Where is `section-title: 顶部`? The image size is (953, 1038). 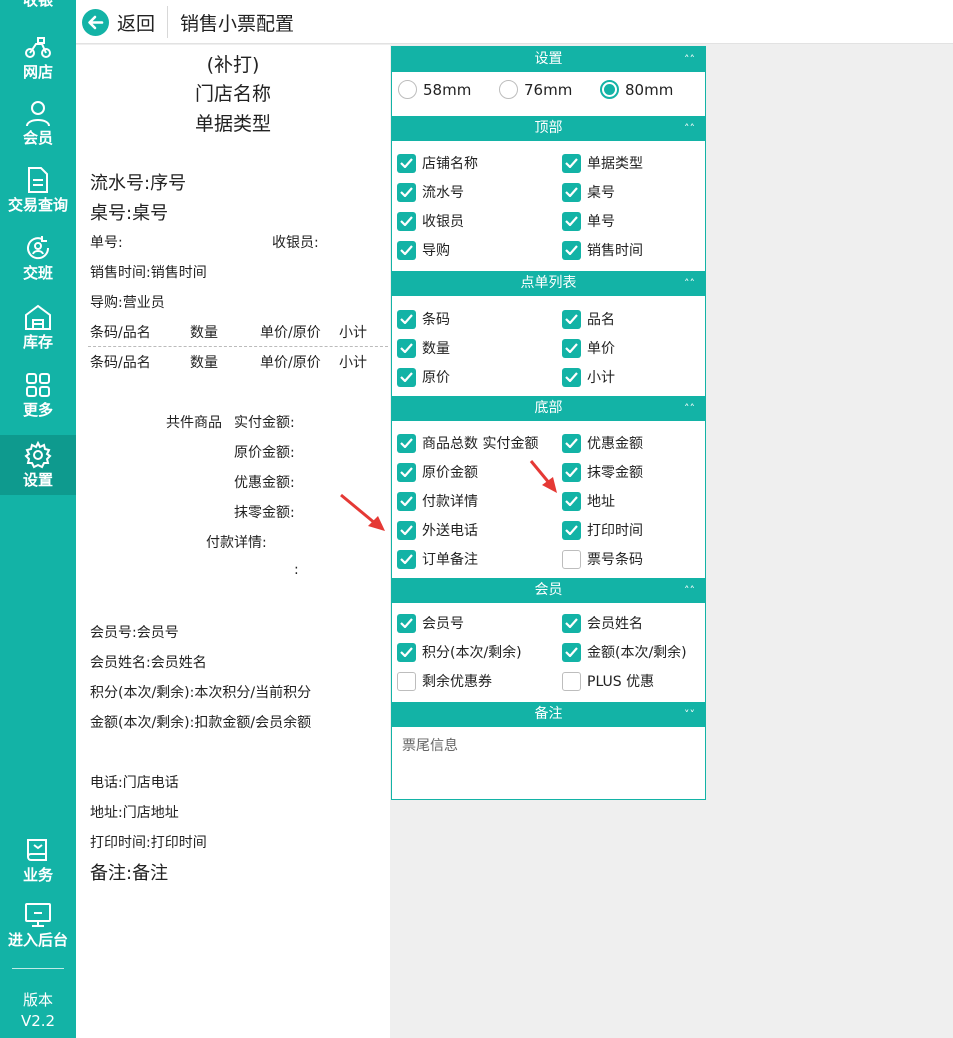 section-title: 顶部 is located at coordinates (548, 128).